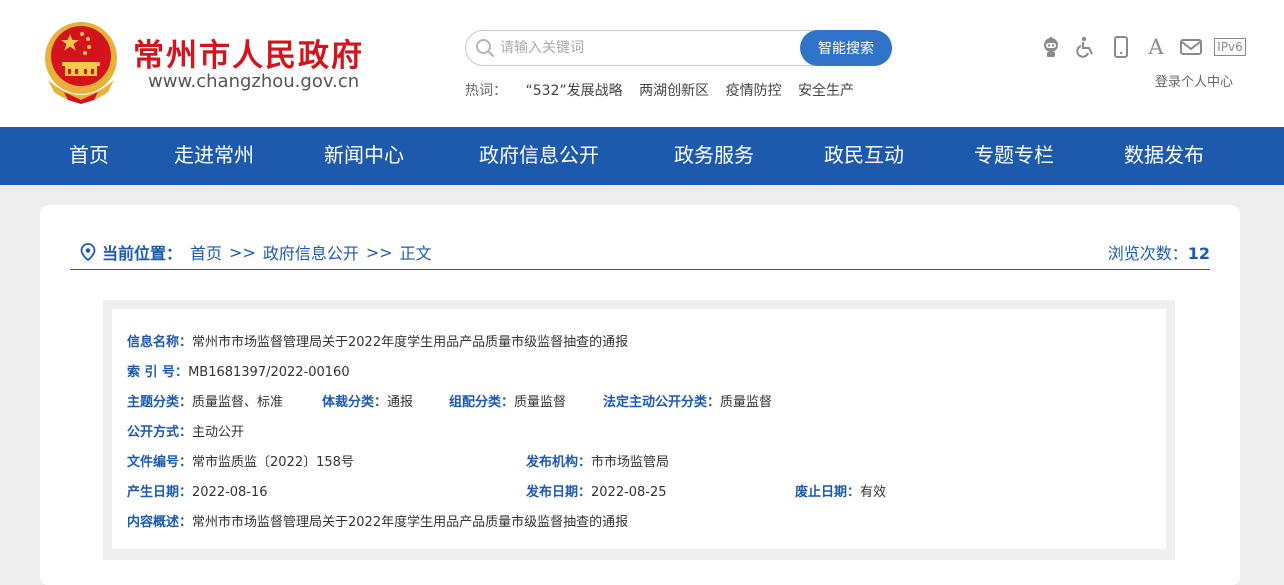  I want to click on ipv6-badge: IPv6, so click(1230, 47).